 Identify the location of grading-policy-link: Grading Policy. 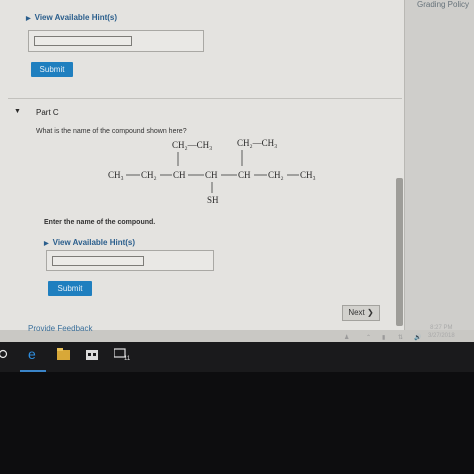
(443, 4).